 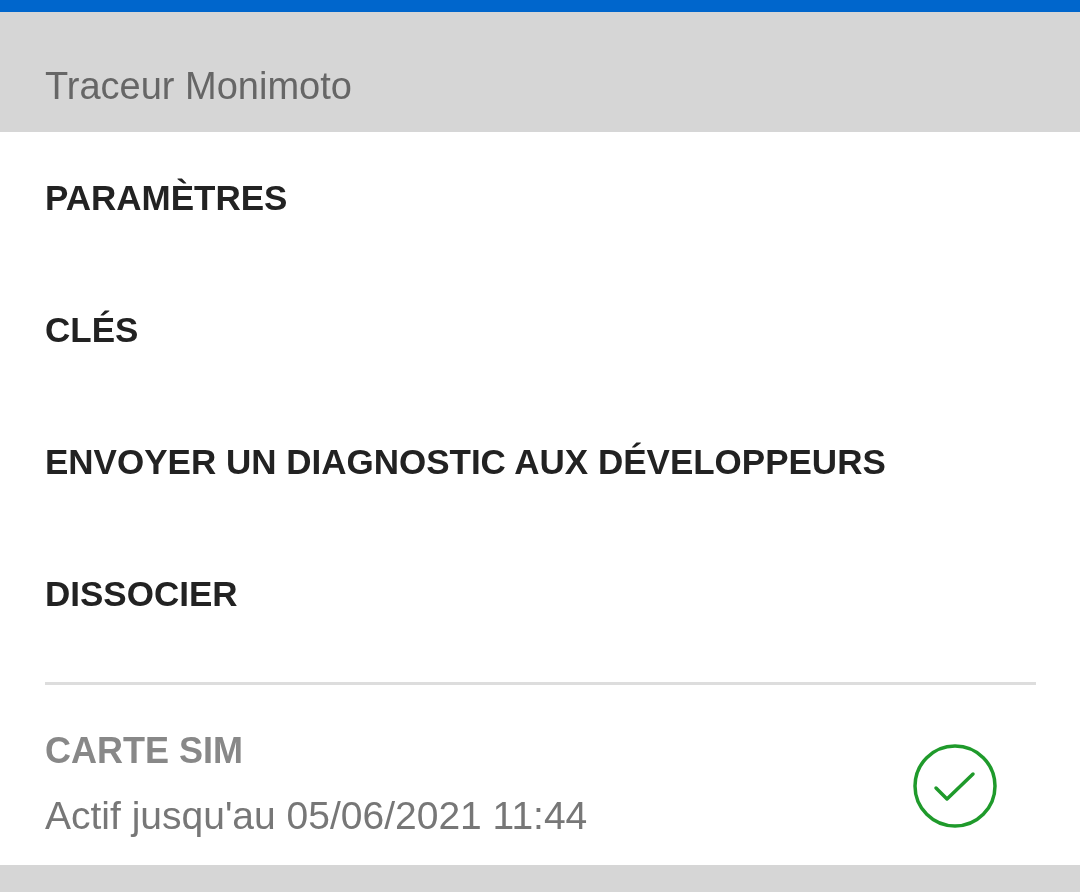 I want to click on menu-item: CLÉS, so click(x=540, y=330).